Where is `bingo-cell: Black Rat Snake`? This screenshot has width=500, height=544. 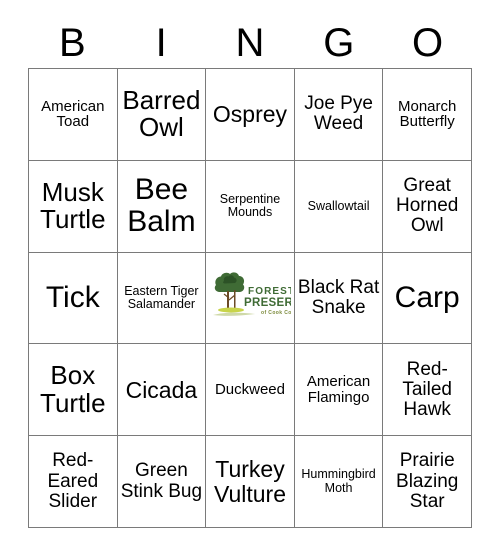
bingo-cell: Black Rat Snake is located at coordinates (338, 298).